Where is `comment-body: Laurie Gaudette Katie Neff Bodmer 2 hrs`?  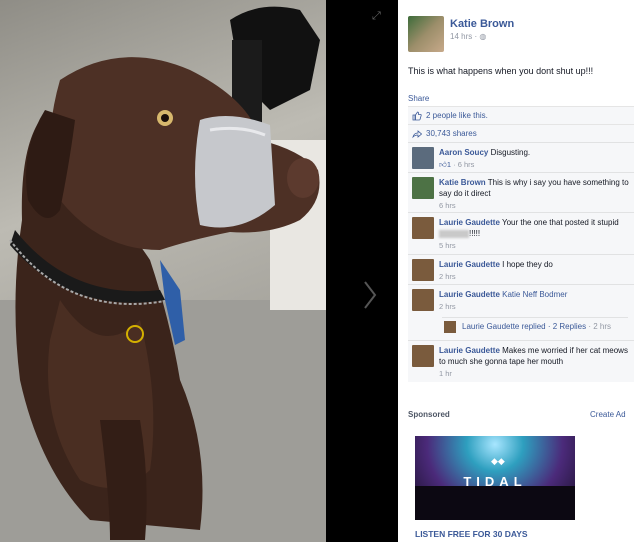
comment-body: Laurie Gaudette Katie Neff Bodmer 2 hrs is located at coordinates (534, 300).